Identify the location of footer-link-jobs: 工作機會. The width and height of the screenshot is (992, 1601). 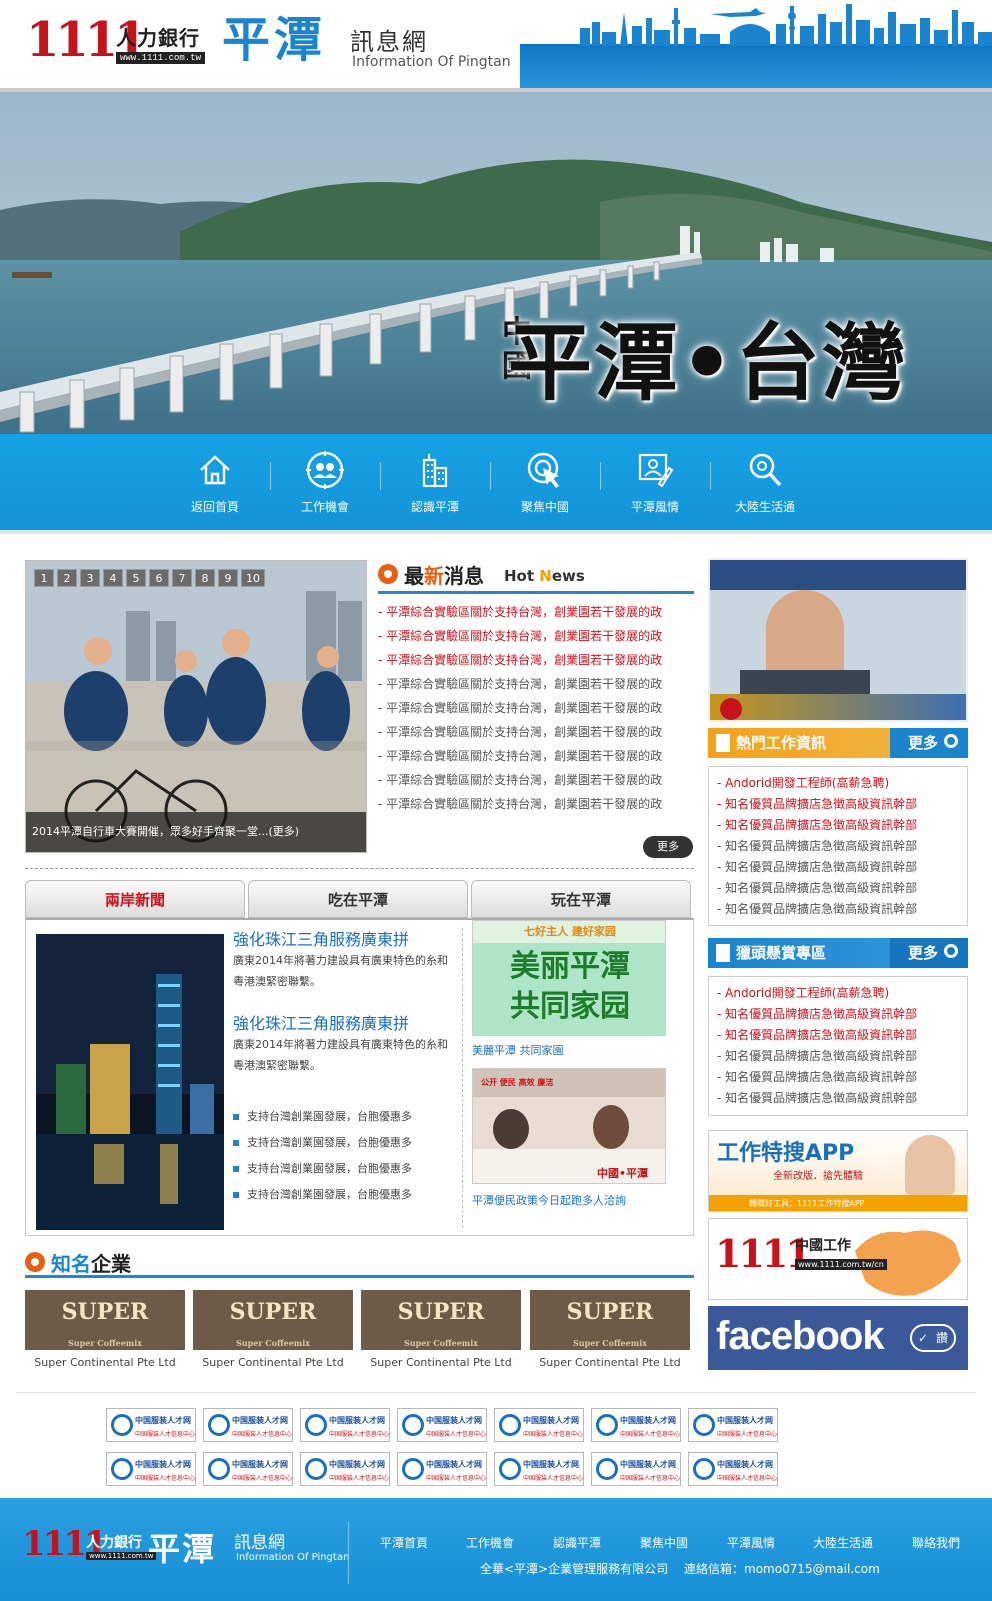
(490, 1542).